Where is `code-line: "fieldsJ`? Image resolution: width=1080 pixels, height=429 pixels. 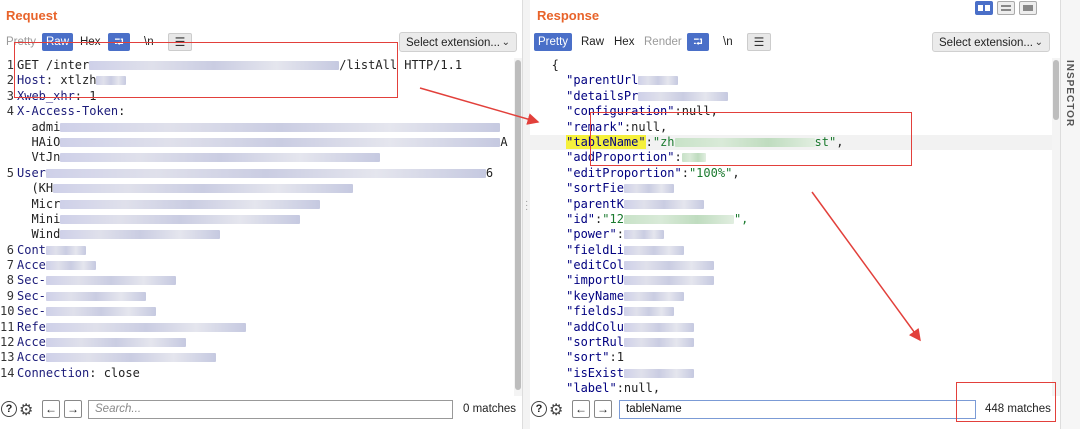 code-line: "fieldsJ is located at coordinates (795, 311).